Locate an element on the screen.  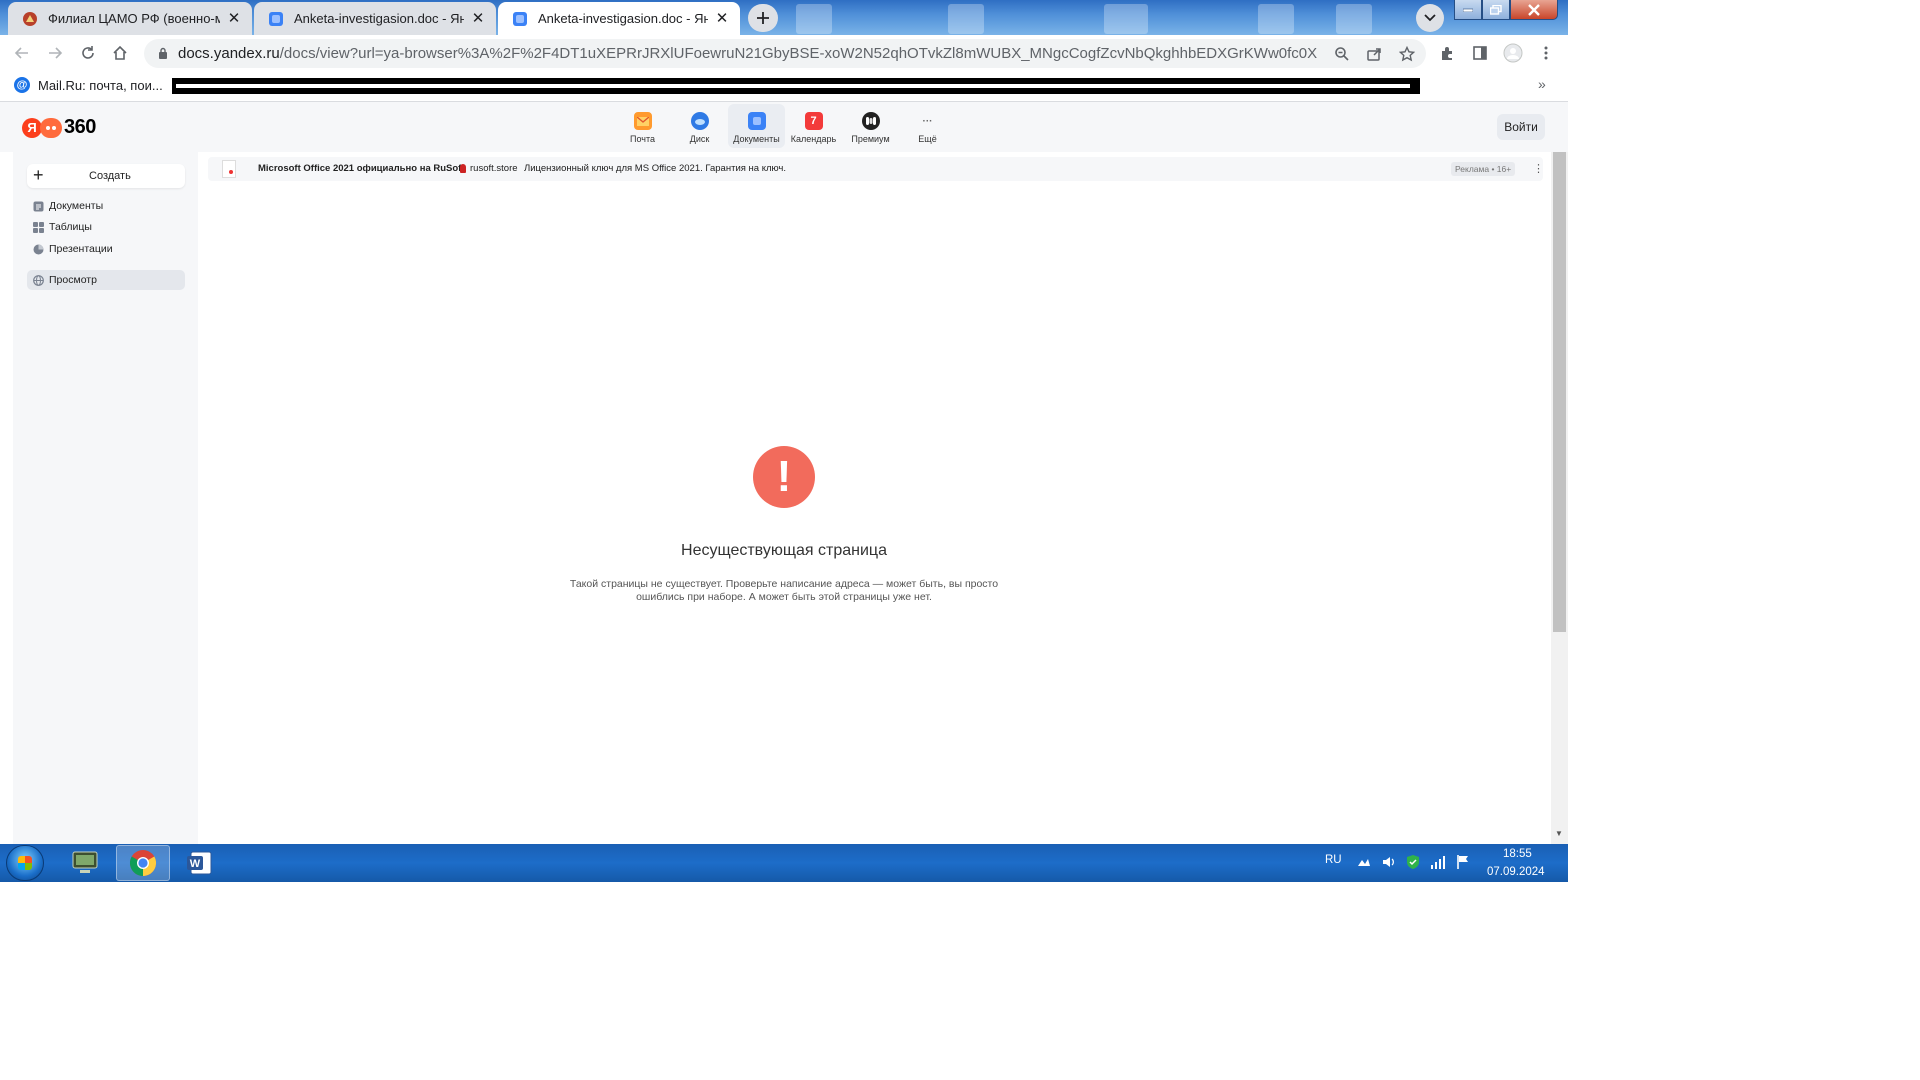
vertical-scrollbar: ▼ is located at coordinates (1559, 498).